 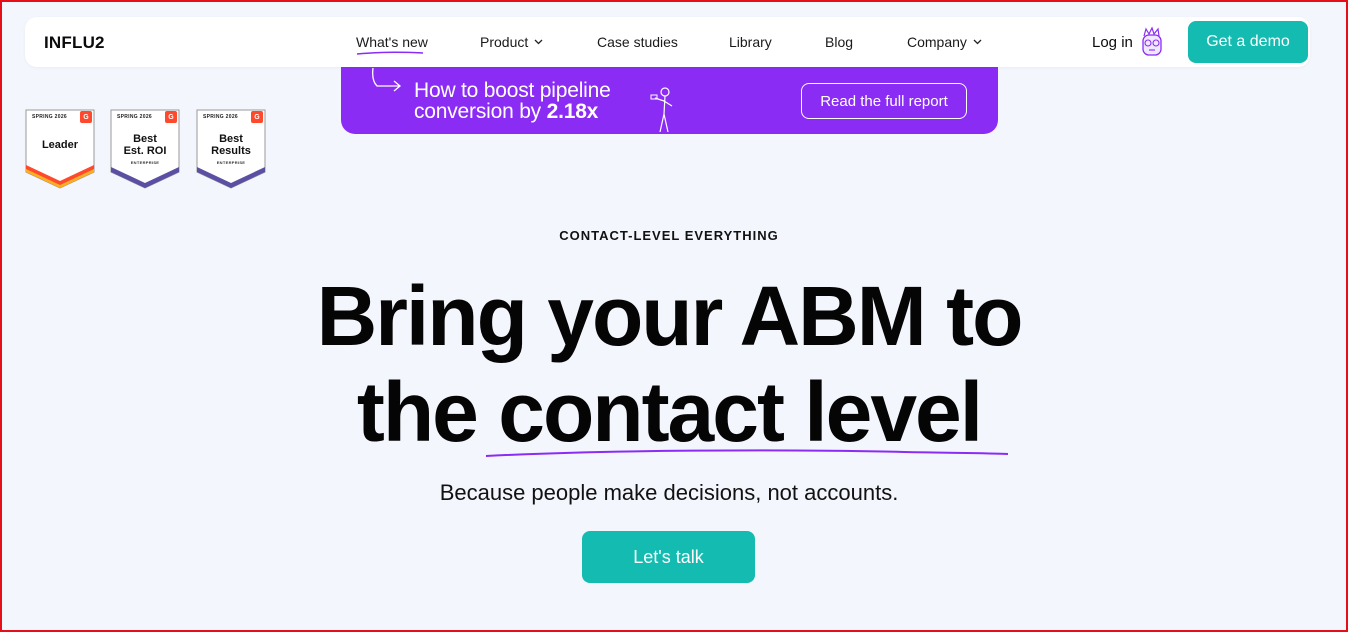 I want to click on nav-item-label: What's new, so click(x=392, y=42).